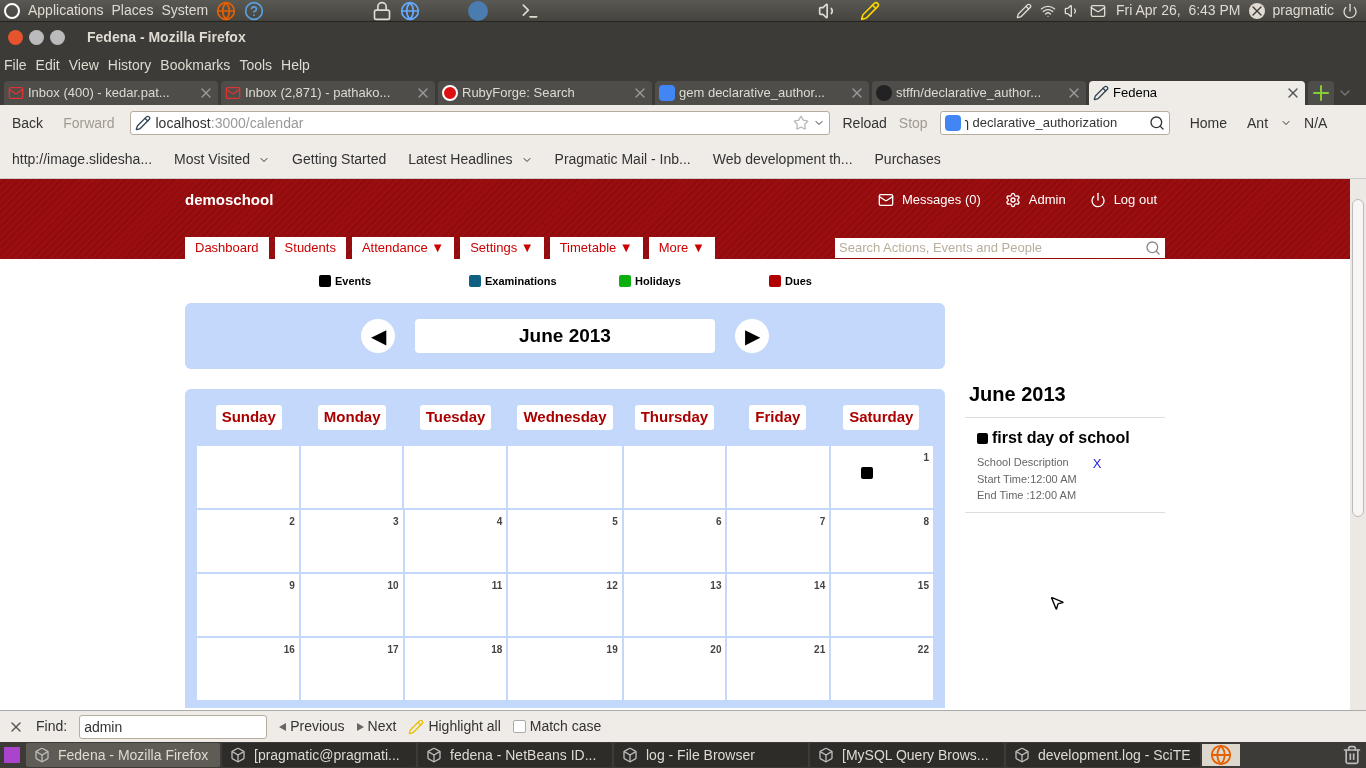  I want to click on calendar-cell: 16, so click(248, 669).